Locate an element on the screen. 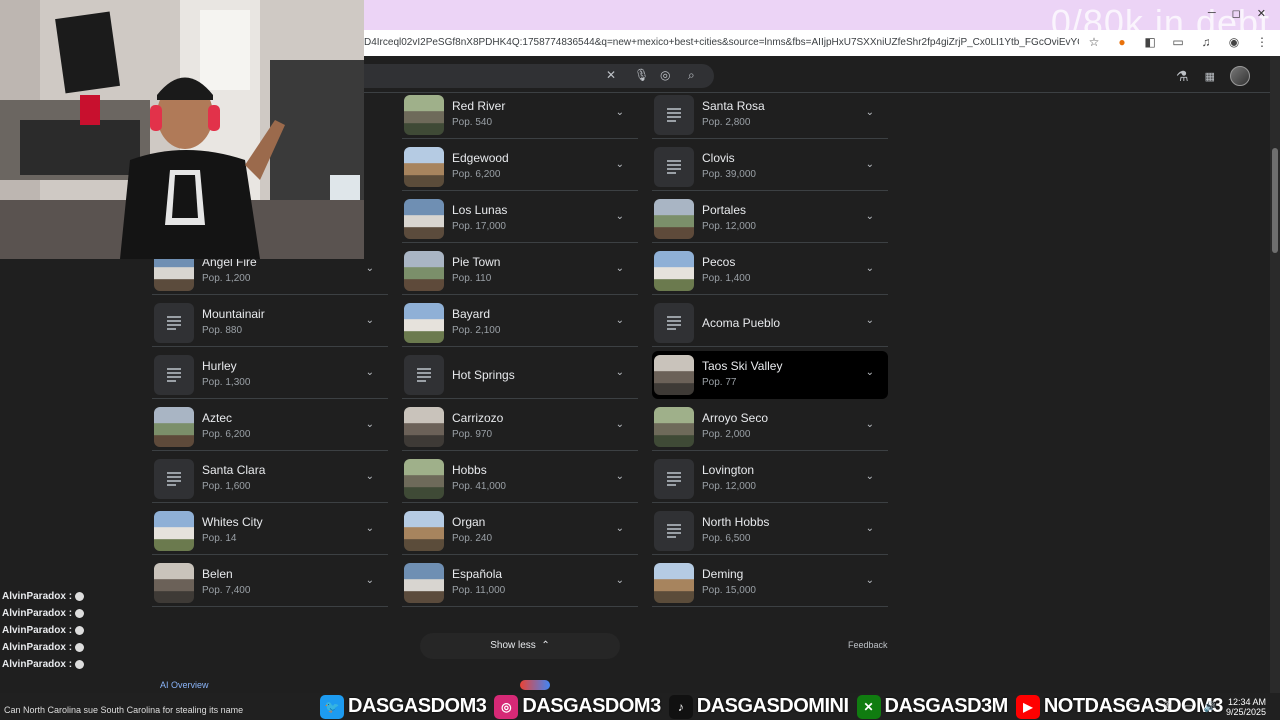  city-card: Belen Pop. 7,400 ⌄ is located at coordinates (270, 583).